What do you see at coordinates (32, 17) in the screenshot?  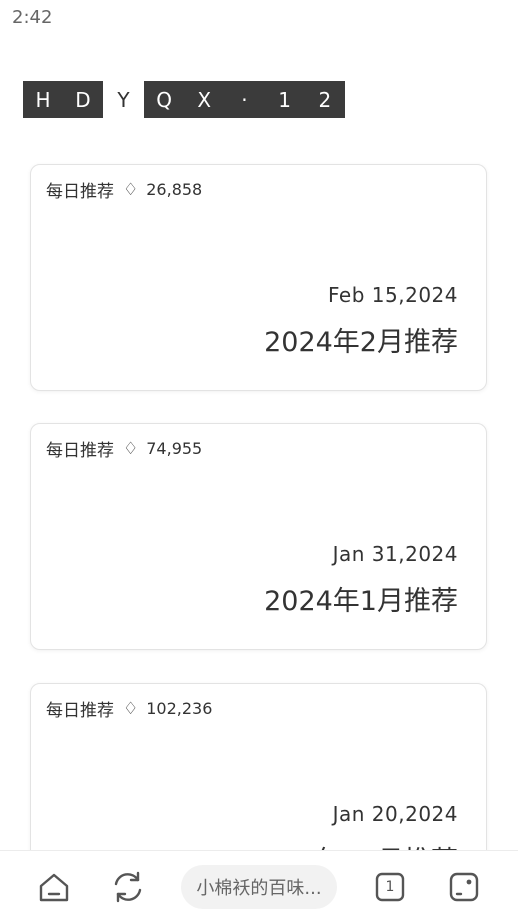 I see `status-time: 2:42` at bounding box center [32, 17].